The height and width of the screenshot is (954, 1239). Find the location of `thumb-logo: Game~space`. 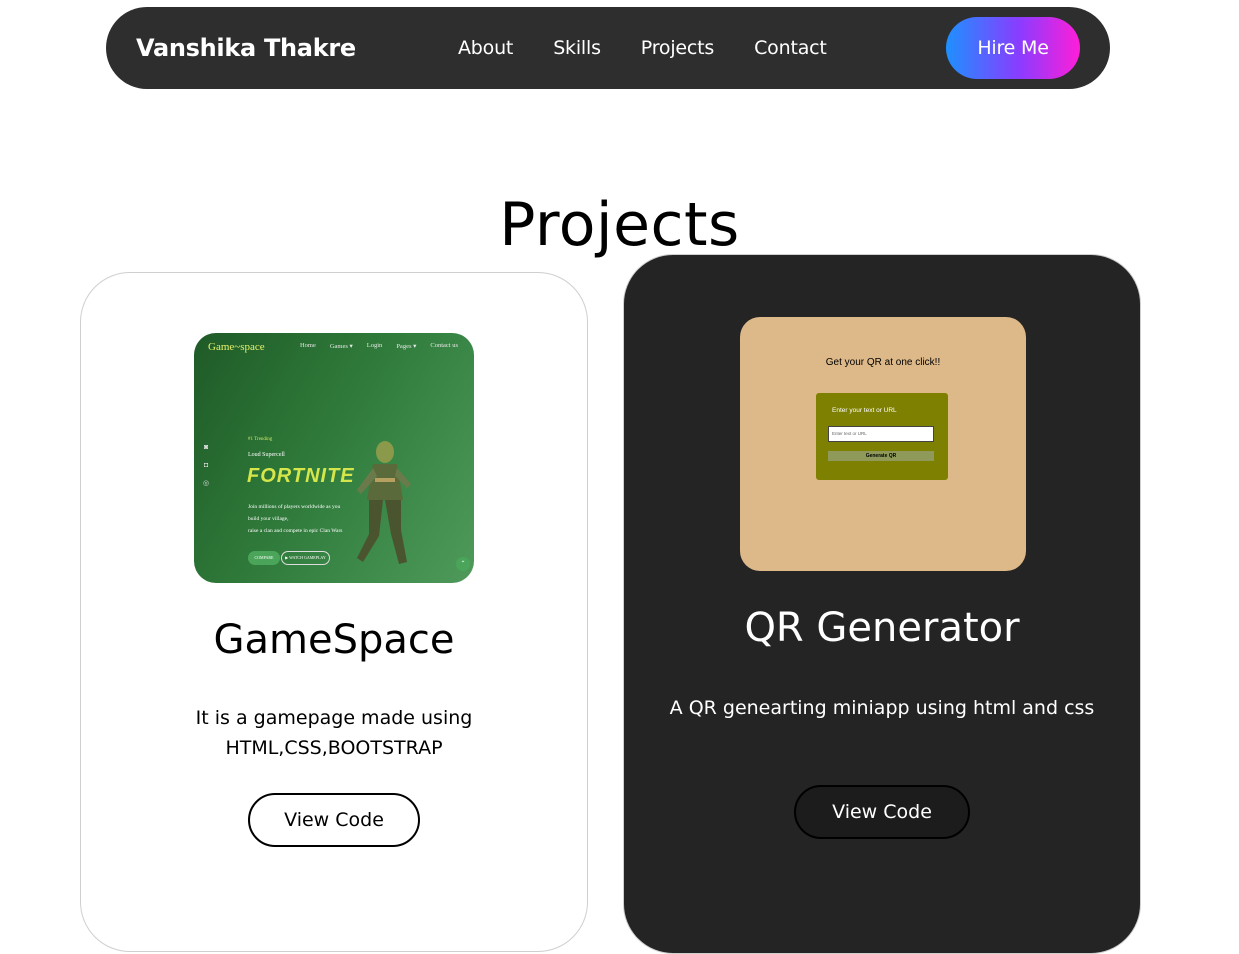

thumb-logo: Game~space is located at coordinates (236, 347).